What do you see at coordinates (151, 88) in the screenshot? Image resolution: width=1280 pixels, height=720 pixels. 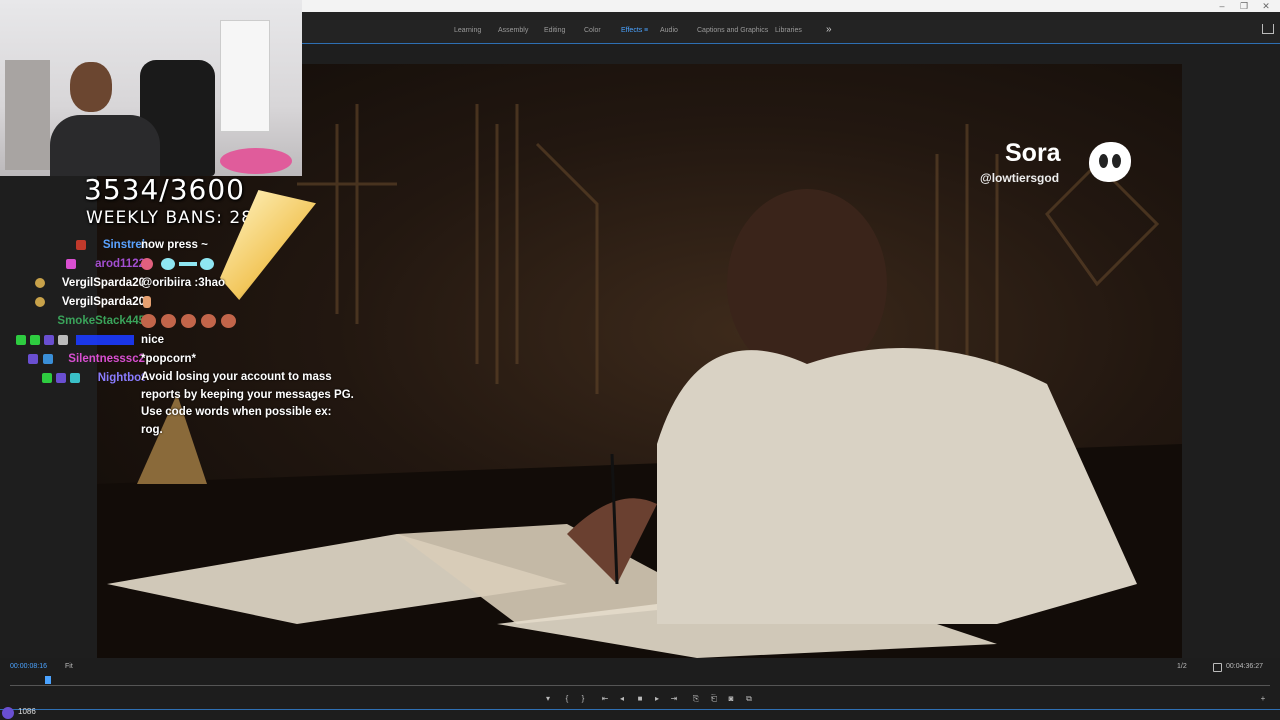 I see `webcam-overlay` at bounding box center [151, 88].